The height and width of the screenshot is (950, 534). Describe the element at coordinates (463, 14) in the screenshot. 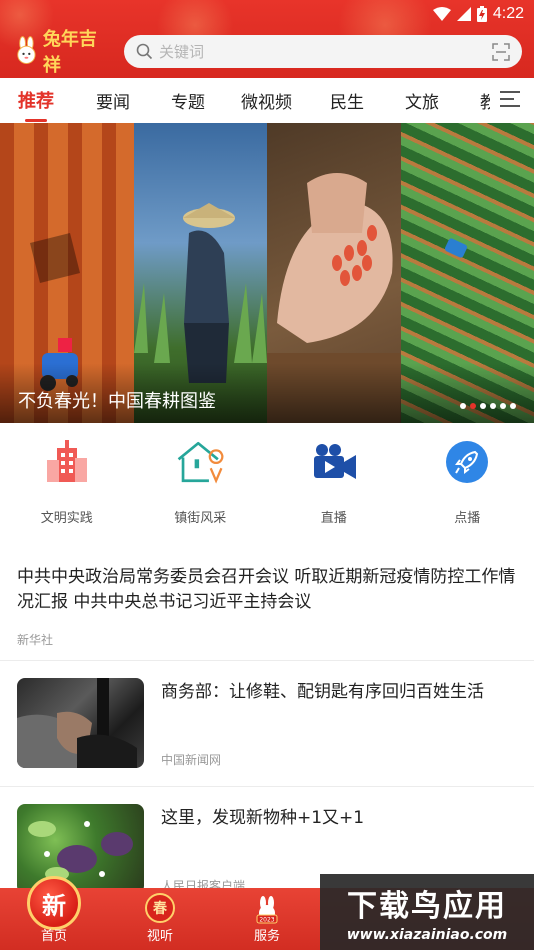

I see `signal-icon` at that location.